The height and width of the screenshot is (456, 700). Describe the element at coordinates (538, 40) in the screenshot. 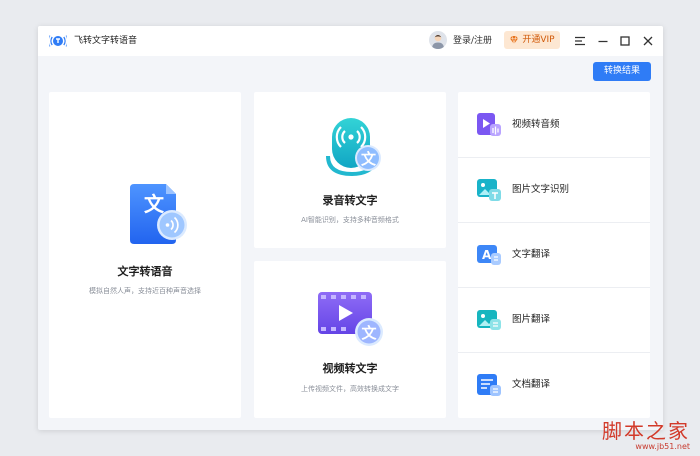

I see `vip-label: 开通VIP` at that location.